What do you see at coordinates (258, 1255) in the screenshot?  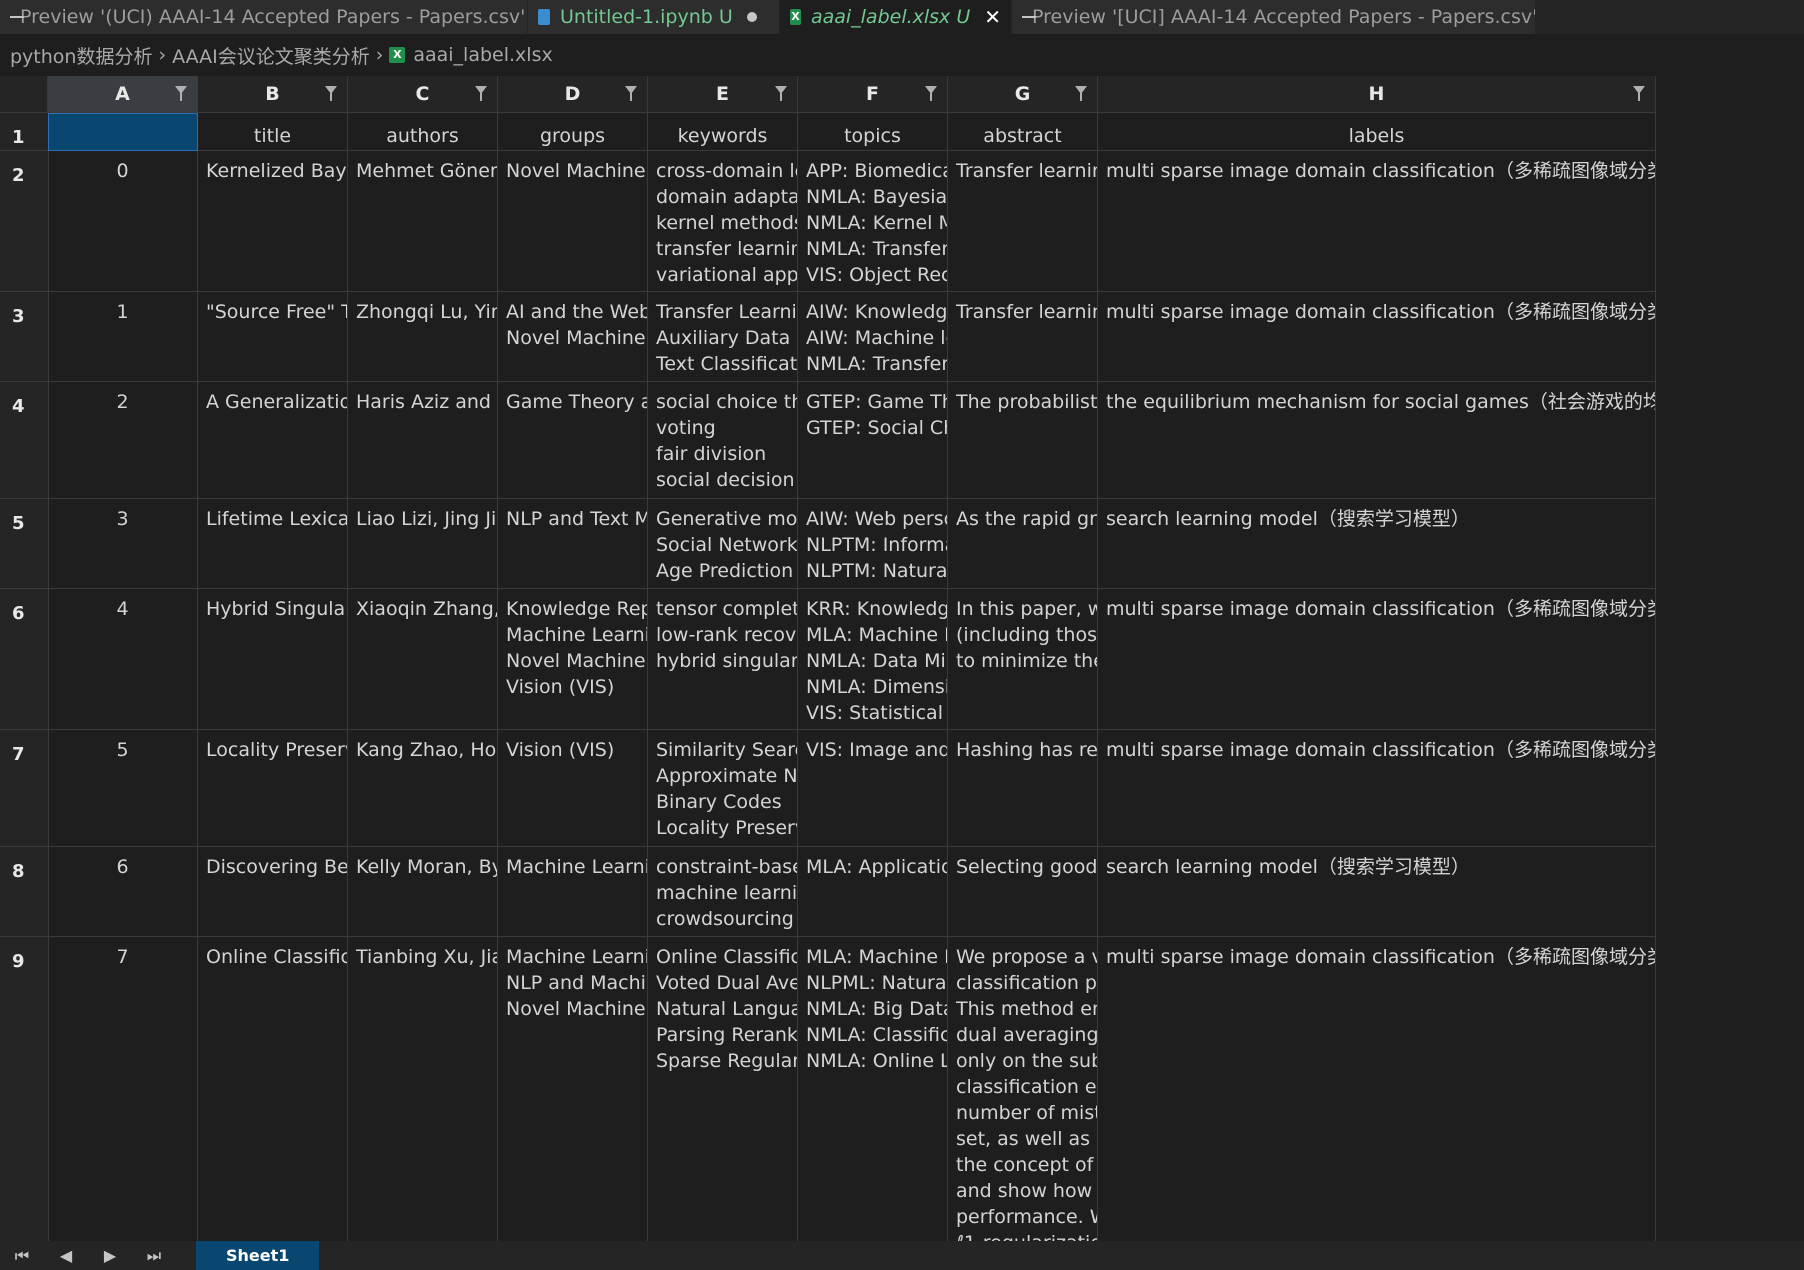 I see `sheet-tab: Sheet1` at bounding box center [258, 1255].